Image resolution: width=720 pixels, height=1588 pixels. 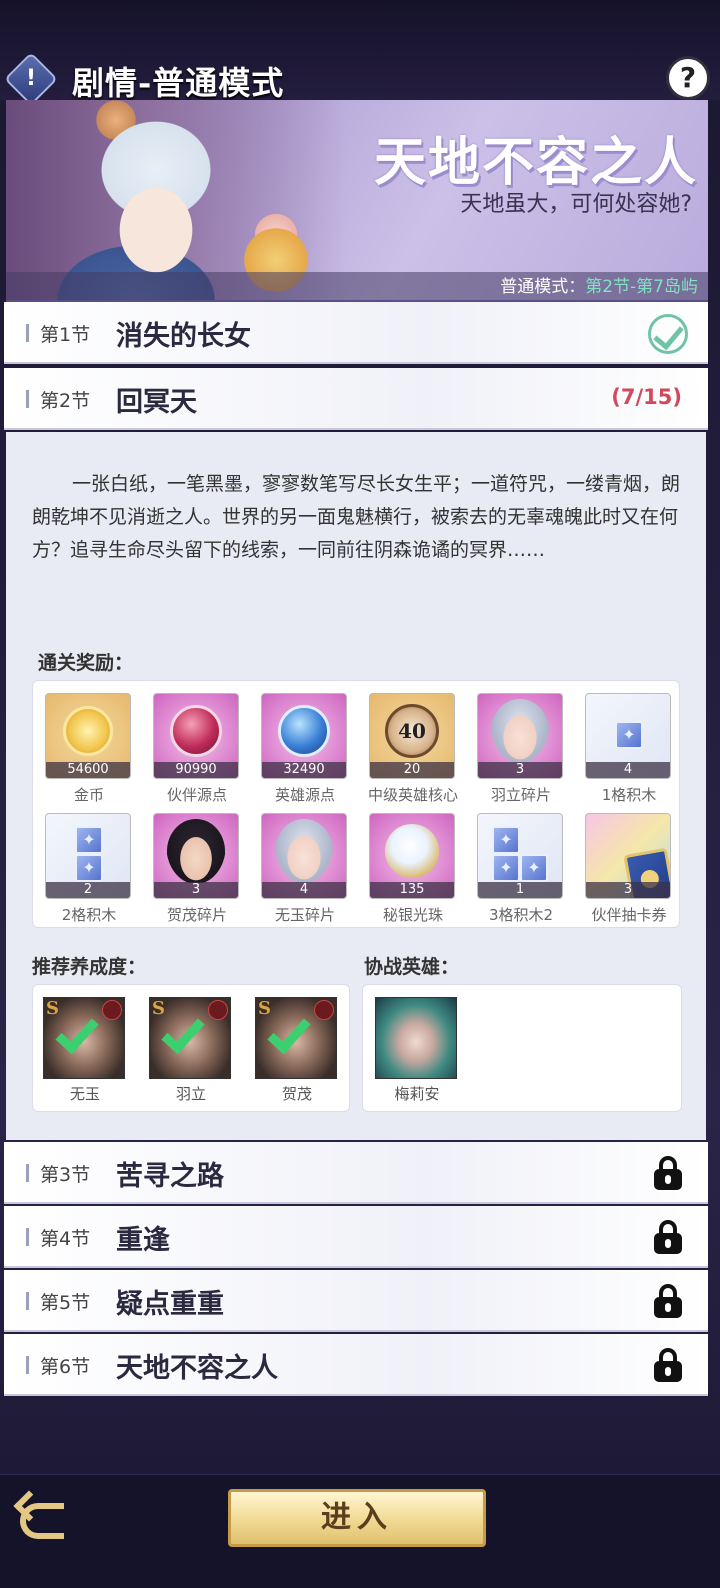 I want to click on hero-card-meilian: 梅莉安, so click(x=417, y=1050).